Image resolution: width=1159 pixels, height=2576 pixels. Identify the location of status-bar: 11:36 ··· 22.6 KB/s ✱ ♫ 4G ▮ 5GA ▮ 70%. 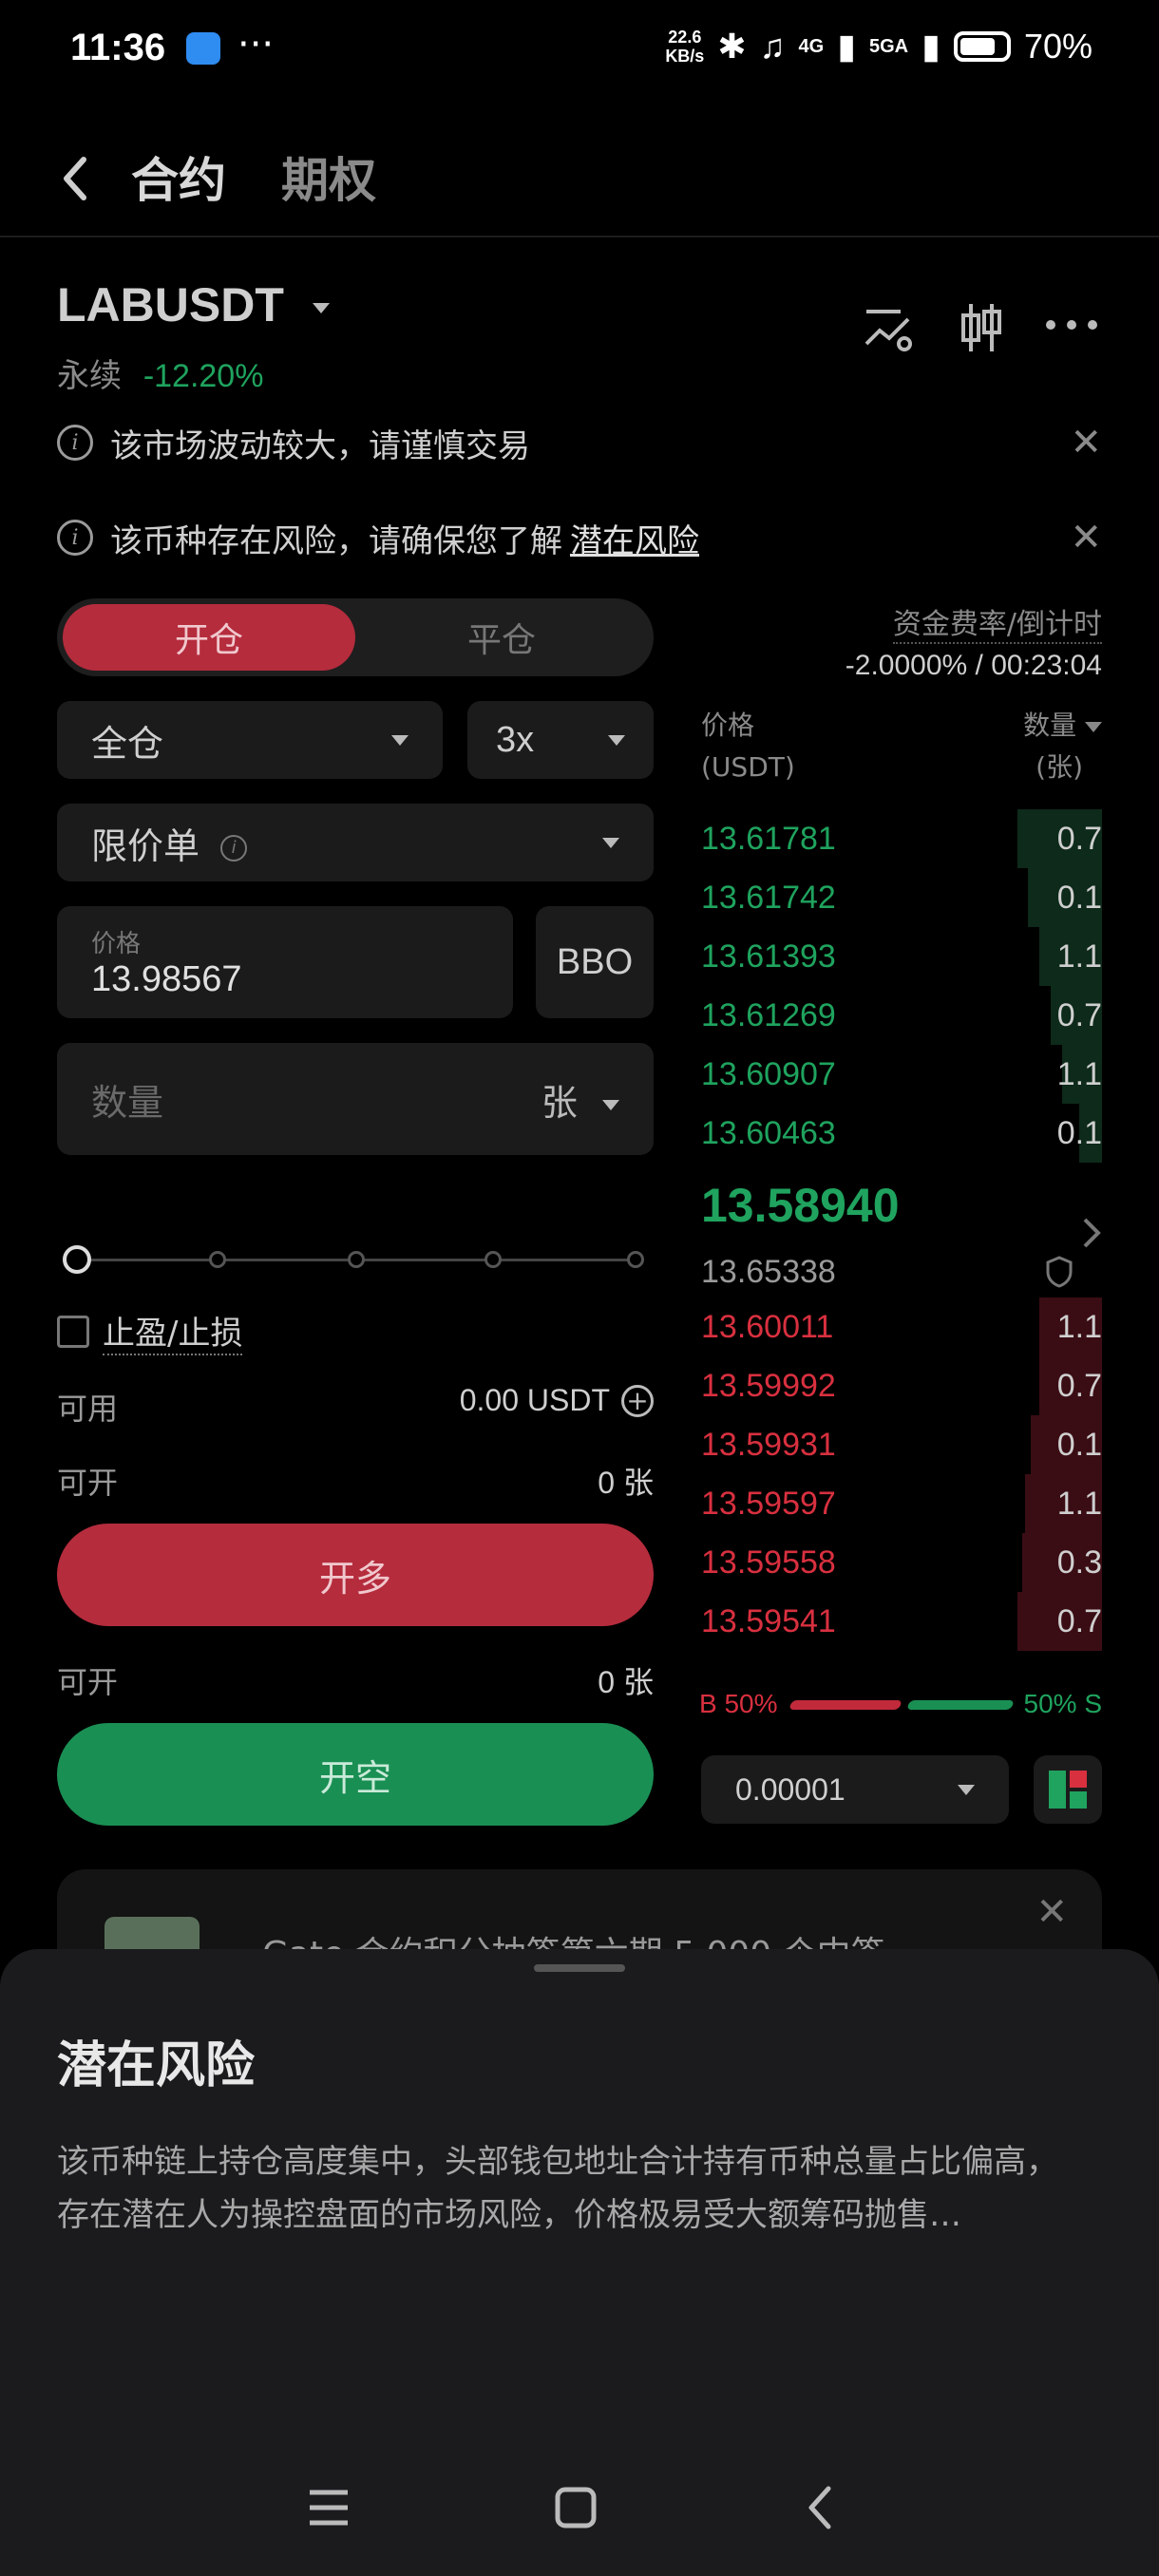
(579, 47).